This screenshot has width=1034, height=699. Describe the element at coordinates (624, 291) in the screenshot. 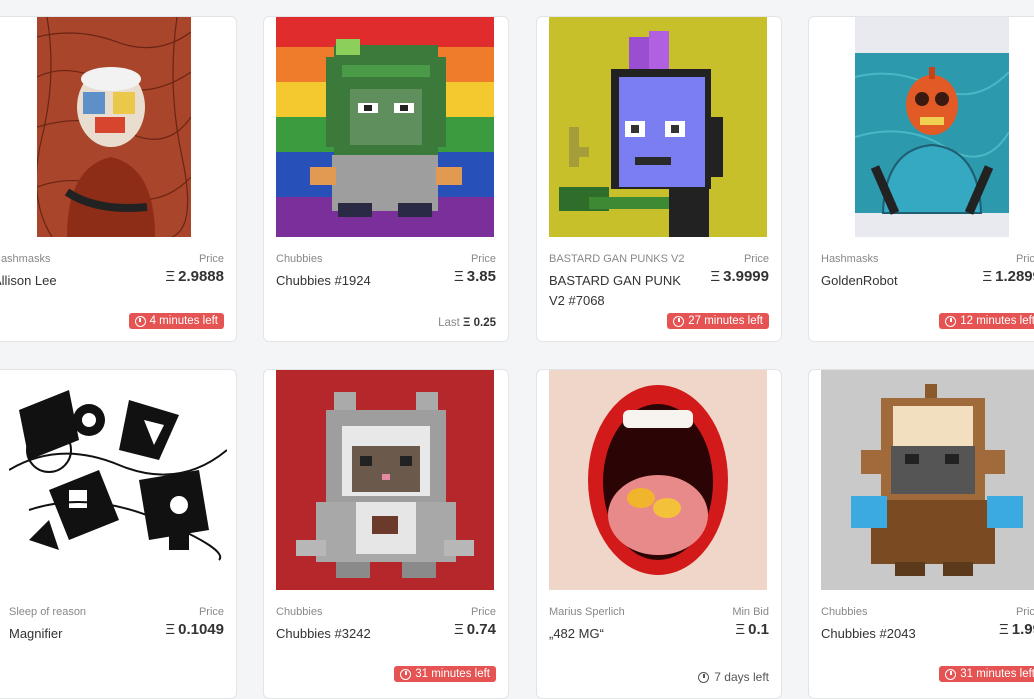

I see `nft-name: BASTARD GAN PUNK V2 #7068` at that location.